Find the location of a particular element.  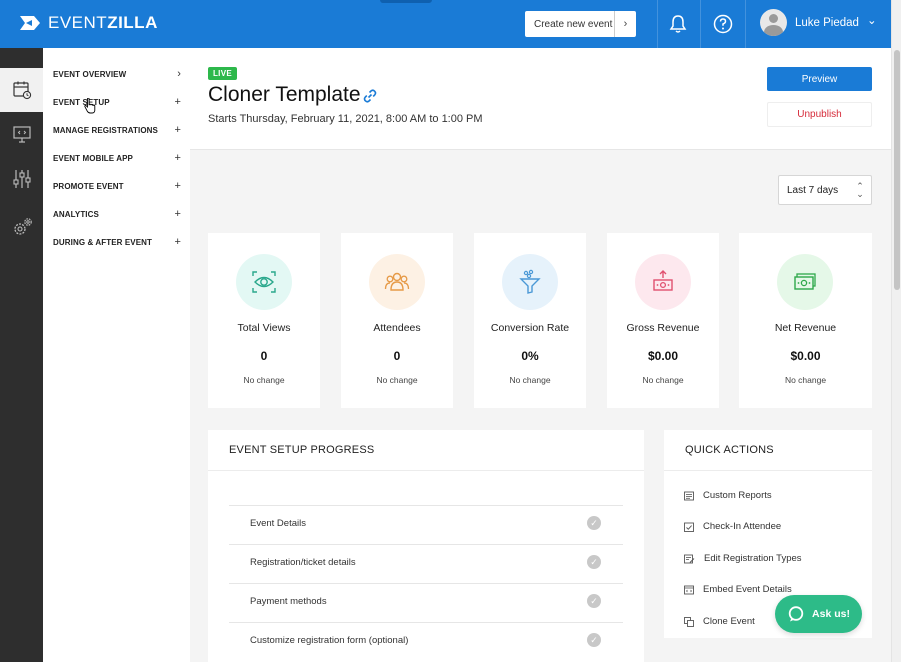

quick-action-label: Custom Reports is located at coordinates (737, 495).